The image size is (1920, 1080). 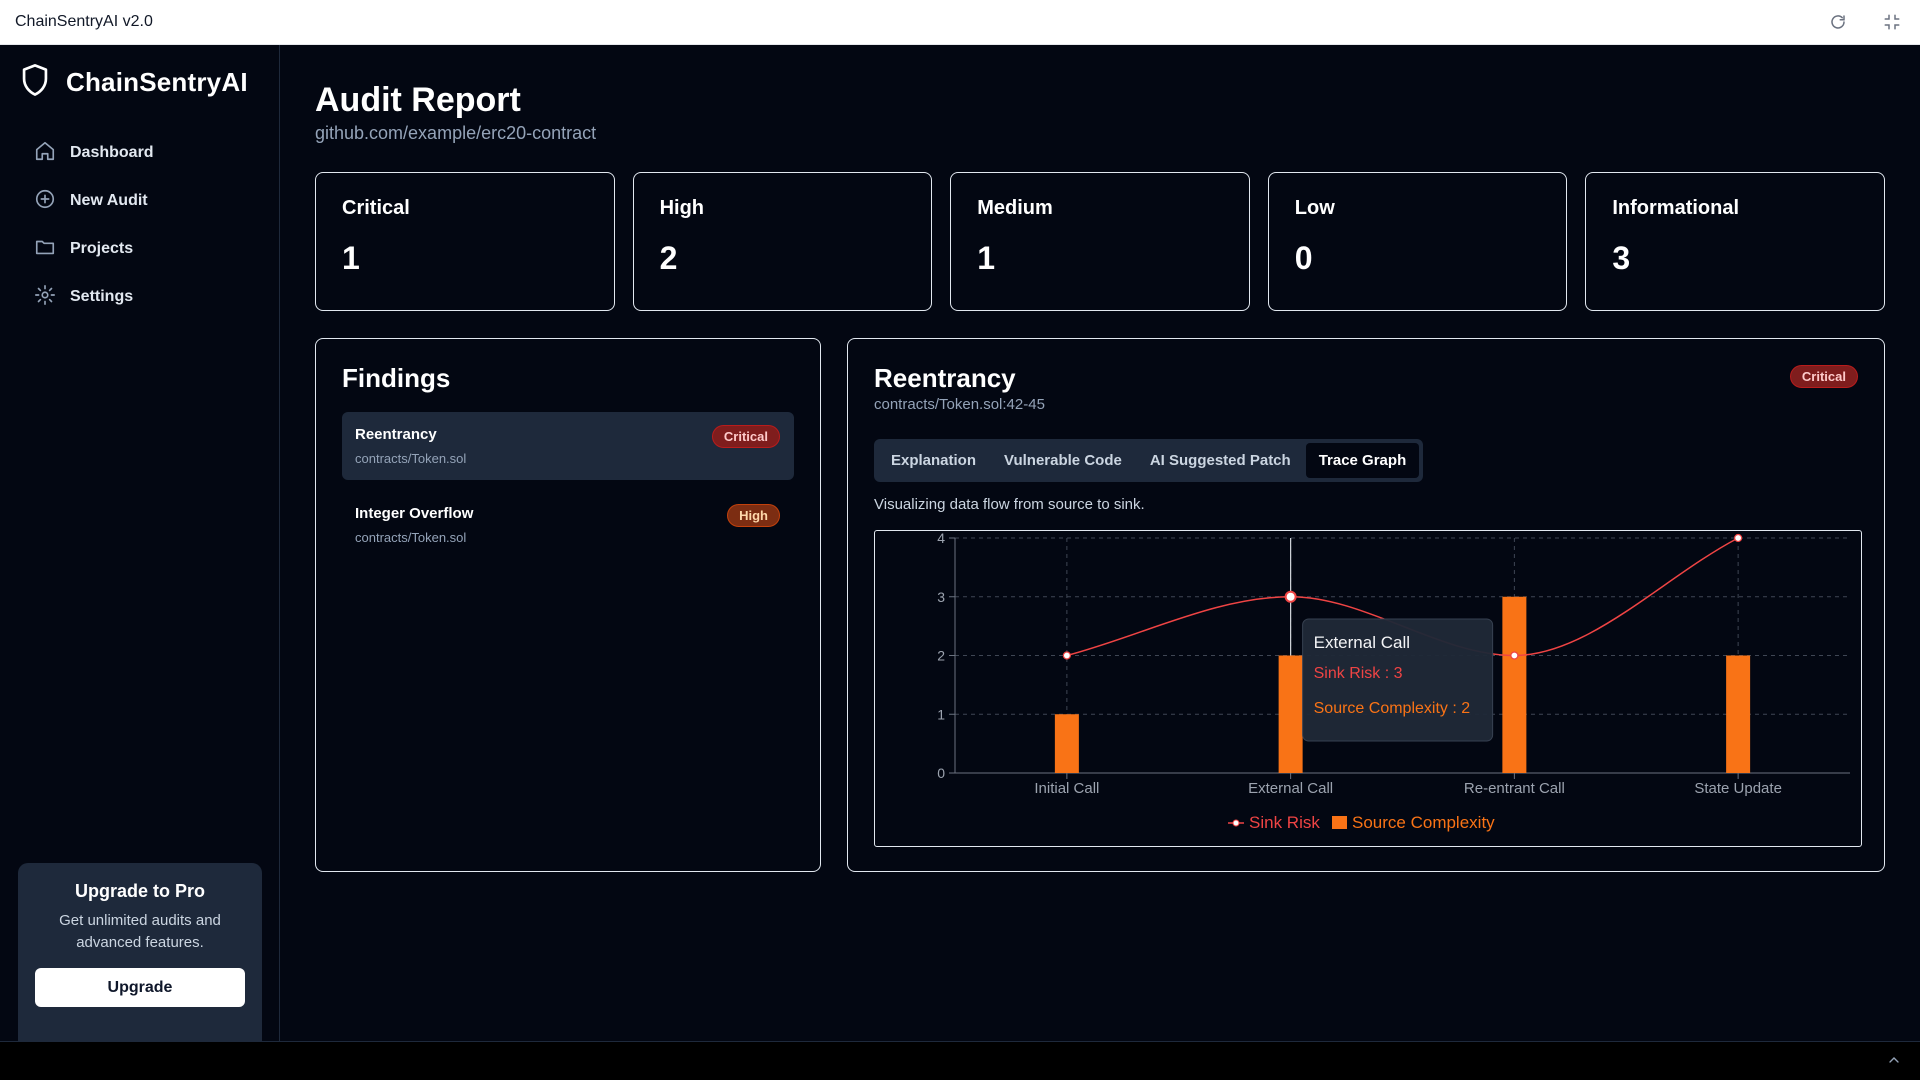 What do you see at coordinates (102, 296) in the screenshot?
I see `sidebar-item-label: Settings` at bounding box center [102, 296].